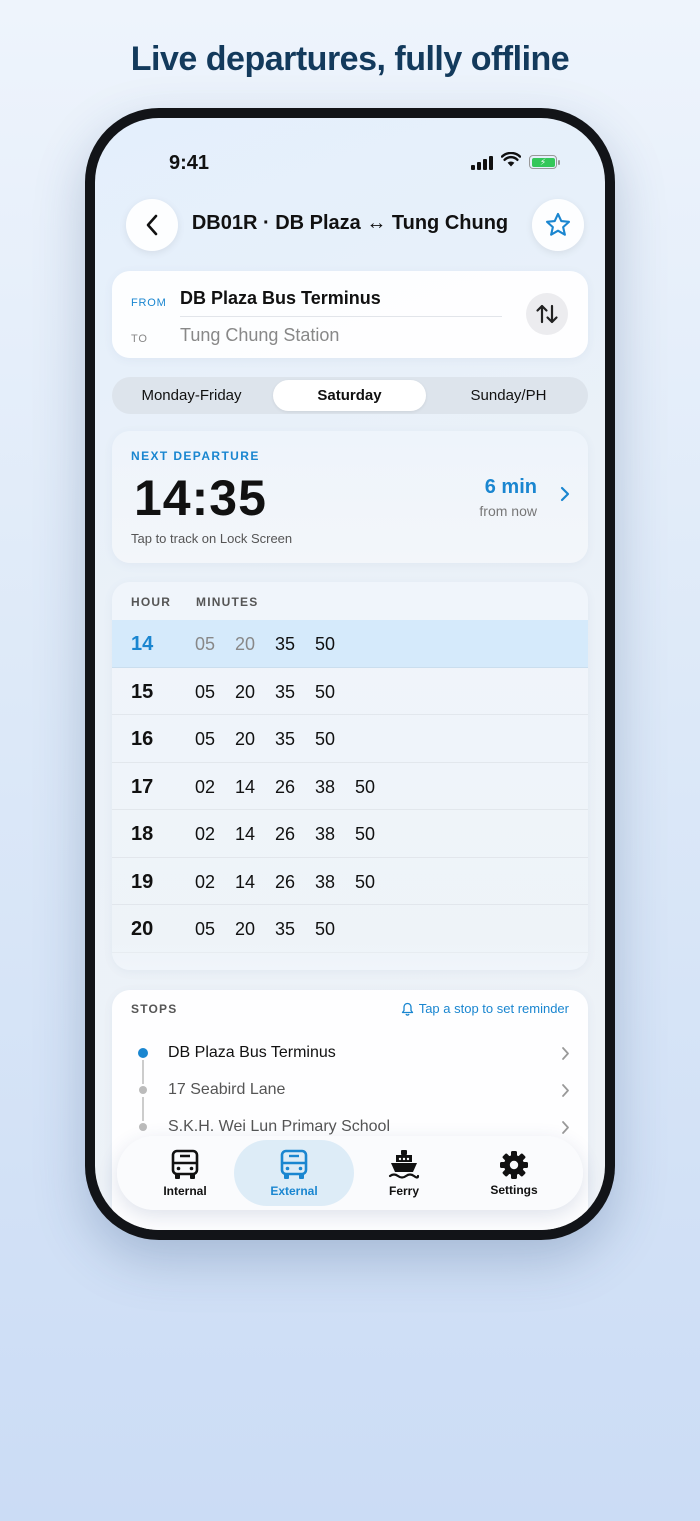 This screenshot has width=700, height=1521. I want to click on tab-sunday-ph: Sunday/PH, so click(508, 395).